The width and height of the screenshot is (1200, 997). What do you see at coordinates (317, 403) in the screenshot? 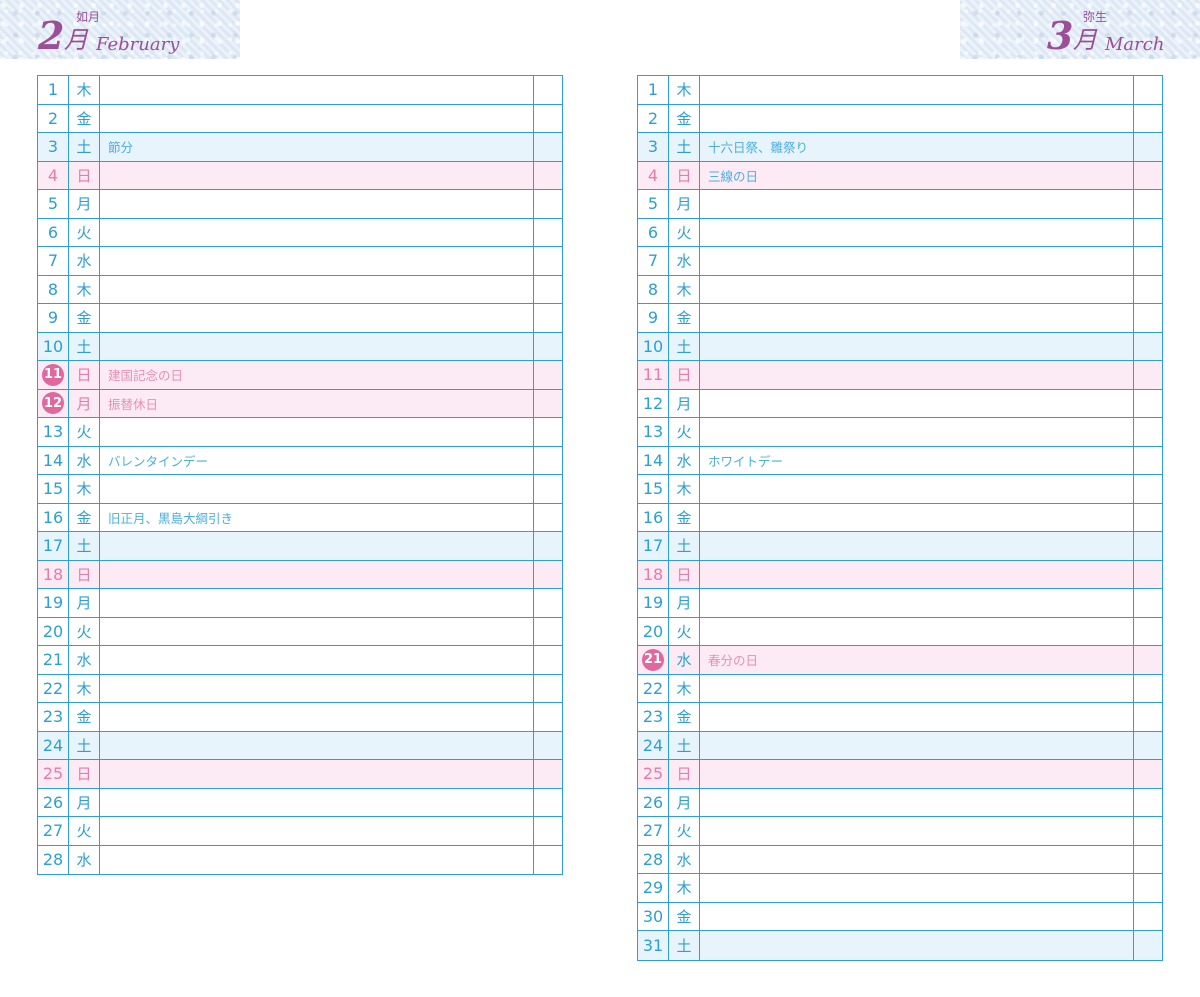
I see `day-note: 振替休日` at bounding box center [317, 403].